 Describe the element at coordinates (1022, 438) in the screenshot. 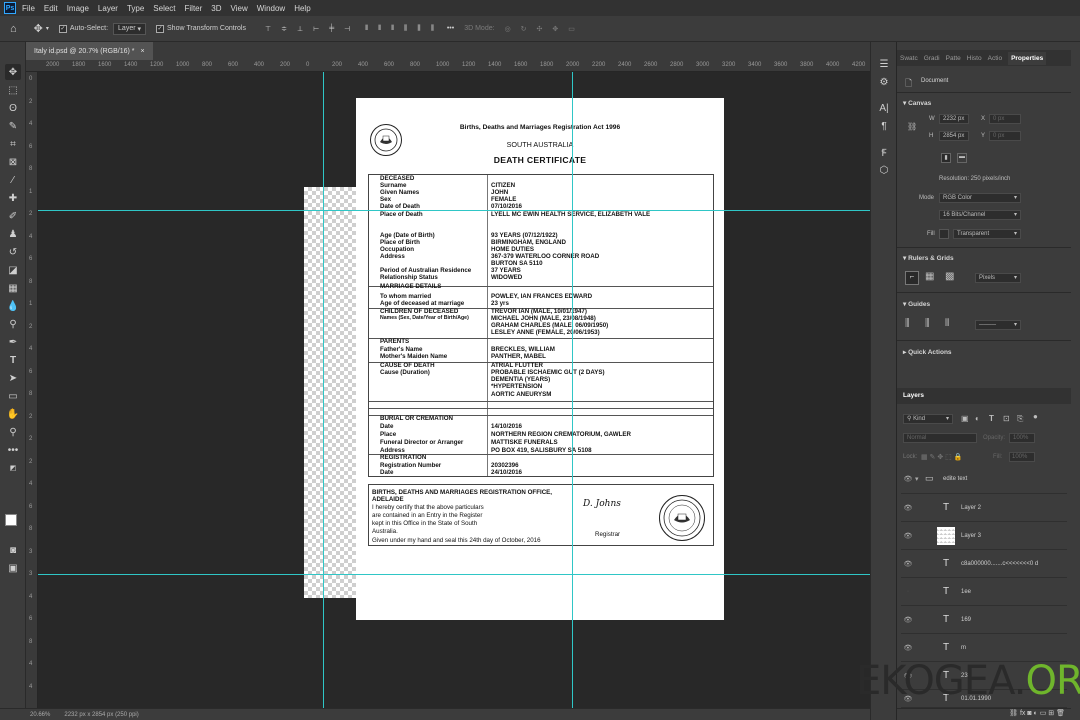

I see `opacity-field: 100%` at that location.